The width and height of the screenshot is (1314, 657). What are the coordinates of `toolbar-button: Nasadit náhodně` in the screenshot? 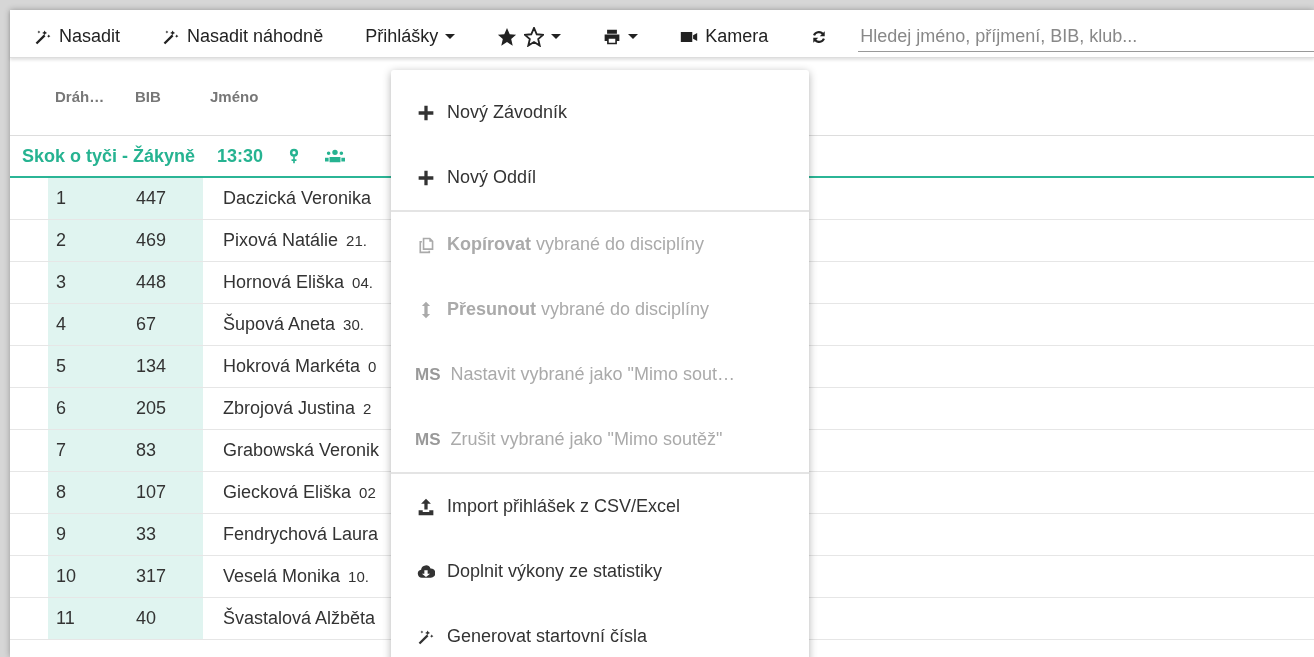 It's located at (243, 36).